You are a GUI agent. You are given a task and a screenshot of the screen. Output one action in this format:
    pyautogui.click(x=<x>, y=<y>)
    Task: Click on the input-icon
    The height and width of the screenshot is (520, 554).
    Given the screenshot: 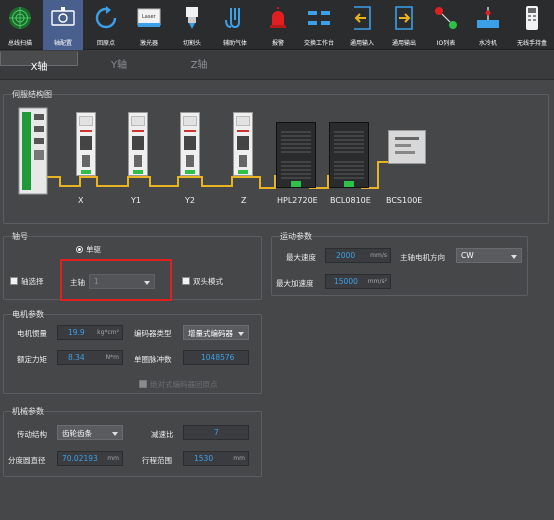 What is the action you would take?
    pyautogui.click(x=362, y=18)
    